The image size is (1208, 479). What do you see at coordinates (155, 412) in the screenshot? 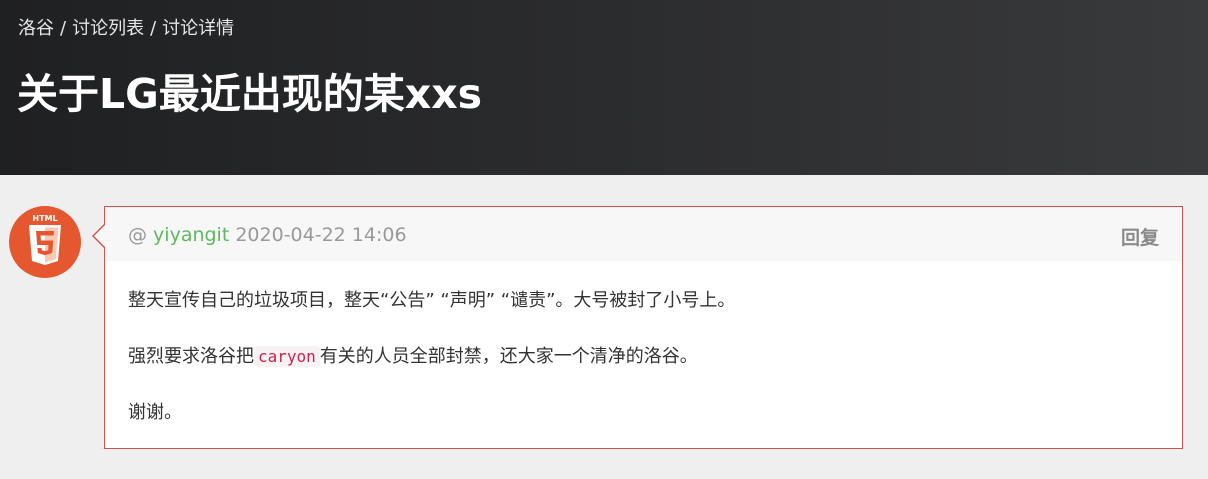
I see `content-paragraph: 谢谢。` at bounding box center [155, 412].